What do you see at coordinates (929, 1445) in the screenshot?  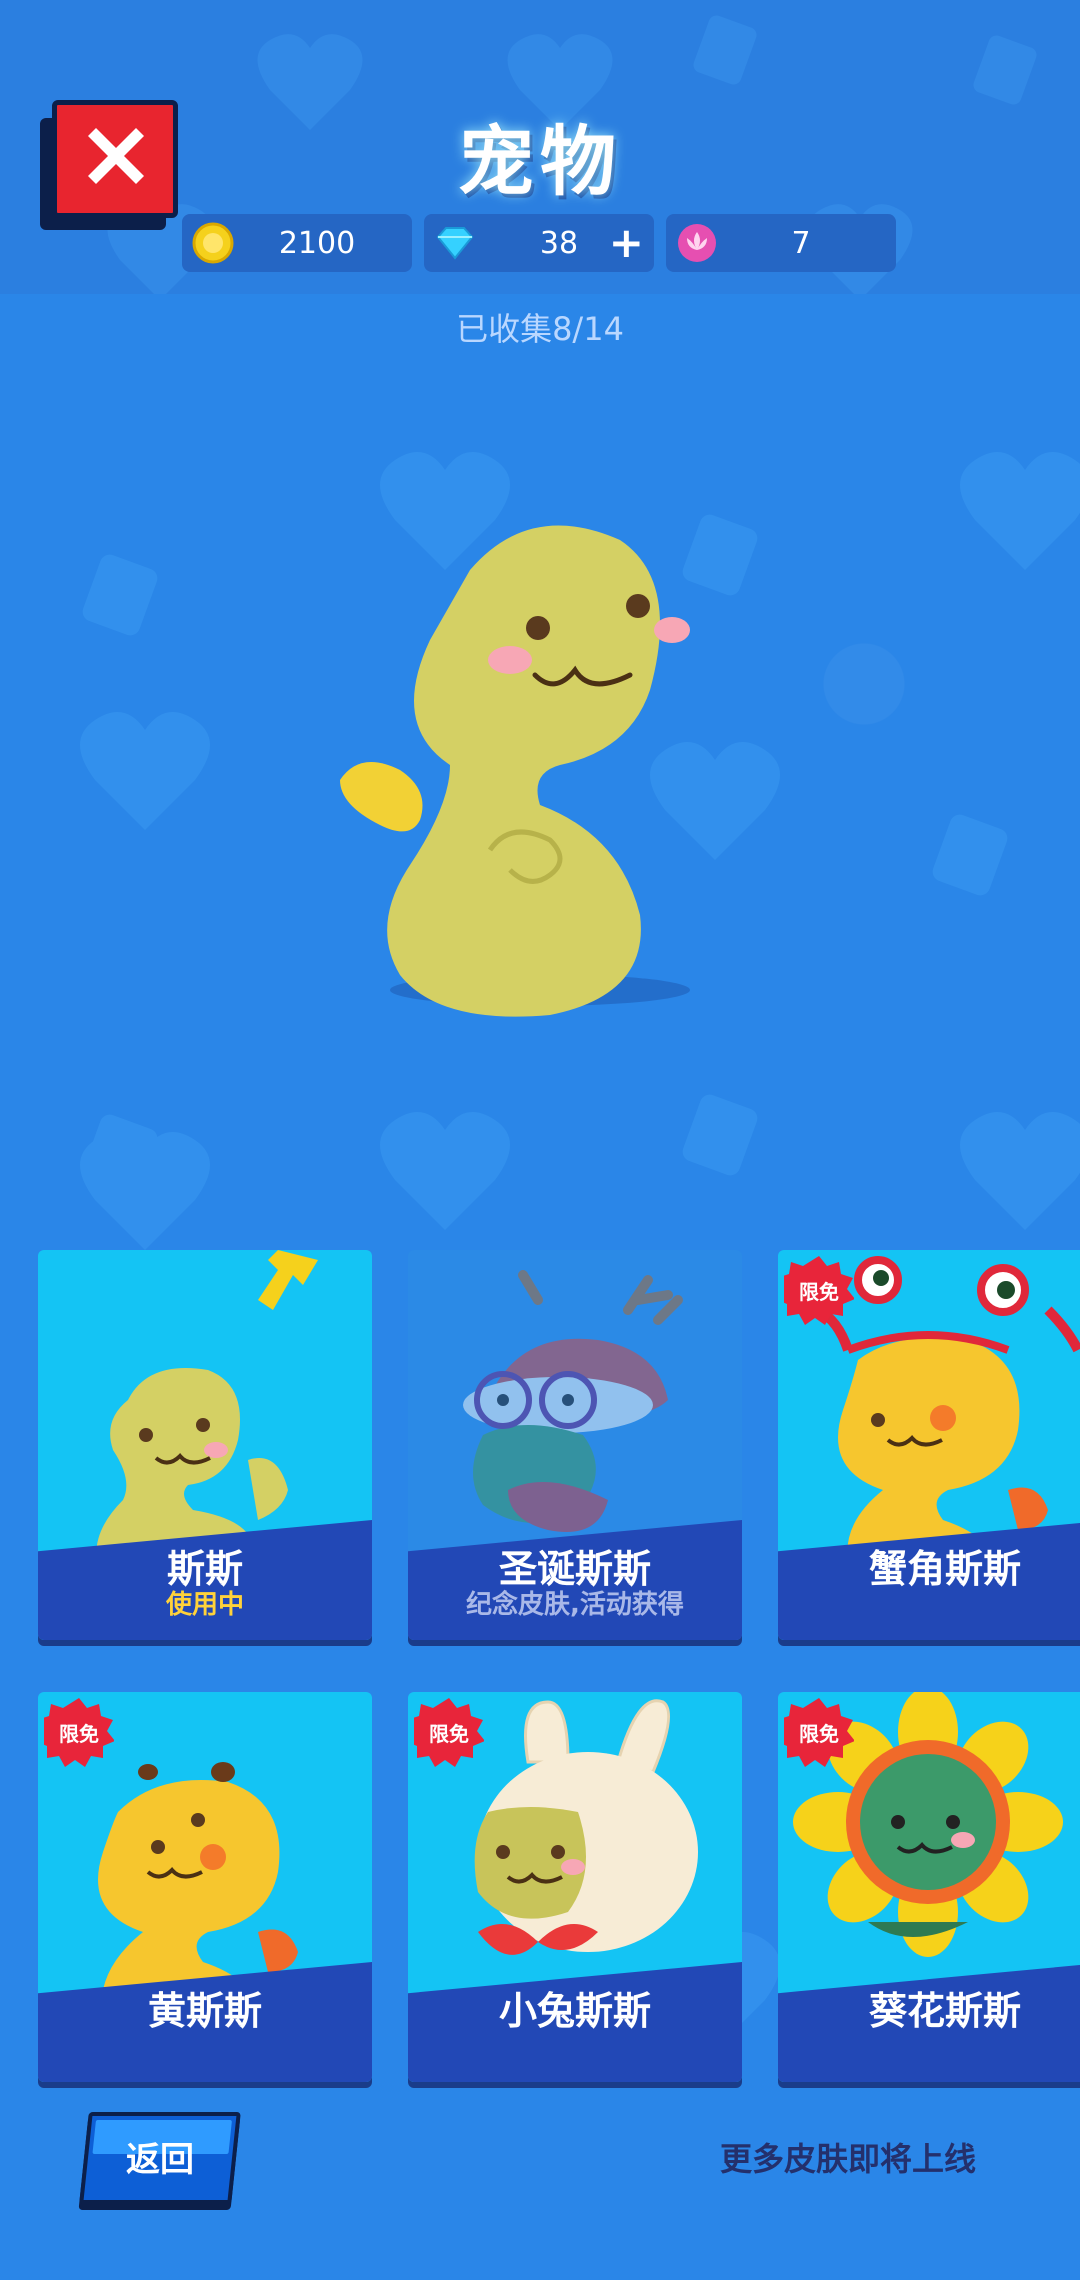 I see `pet-card-crab: 限免 蟹角斯斯` at bounding box center [929, 1445].